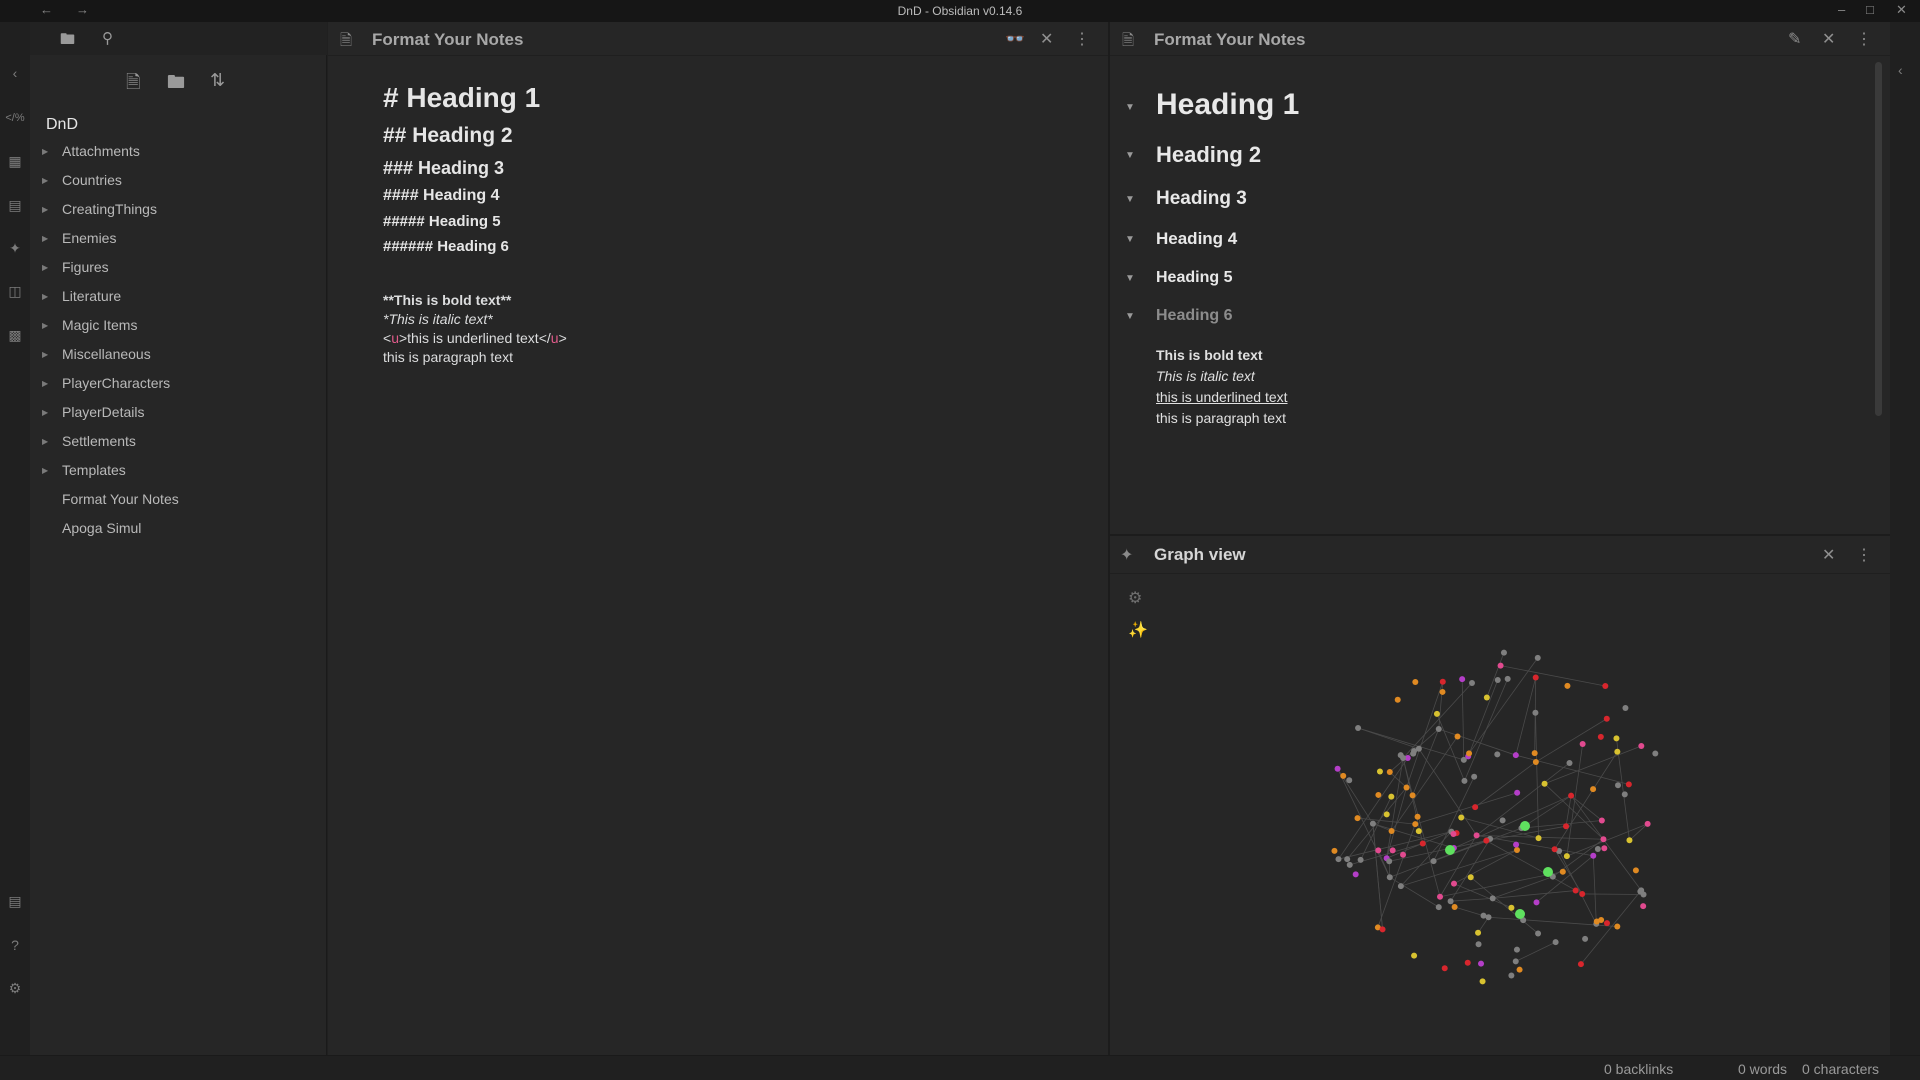 The image size is (1920, 1080). What do you see at coordinates (475, 338) in the screenshot?
I see `source-underline-line: <u>this is underlined text</u>` at bounding box center [475, 338].